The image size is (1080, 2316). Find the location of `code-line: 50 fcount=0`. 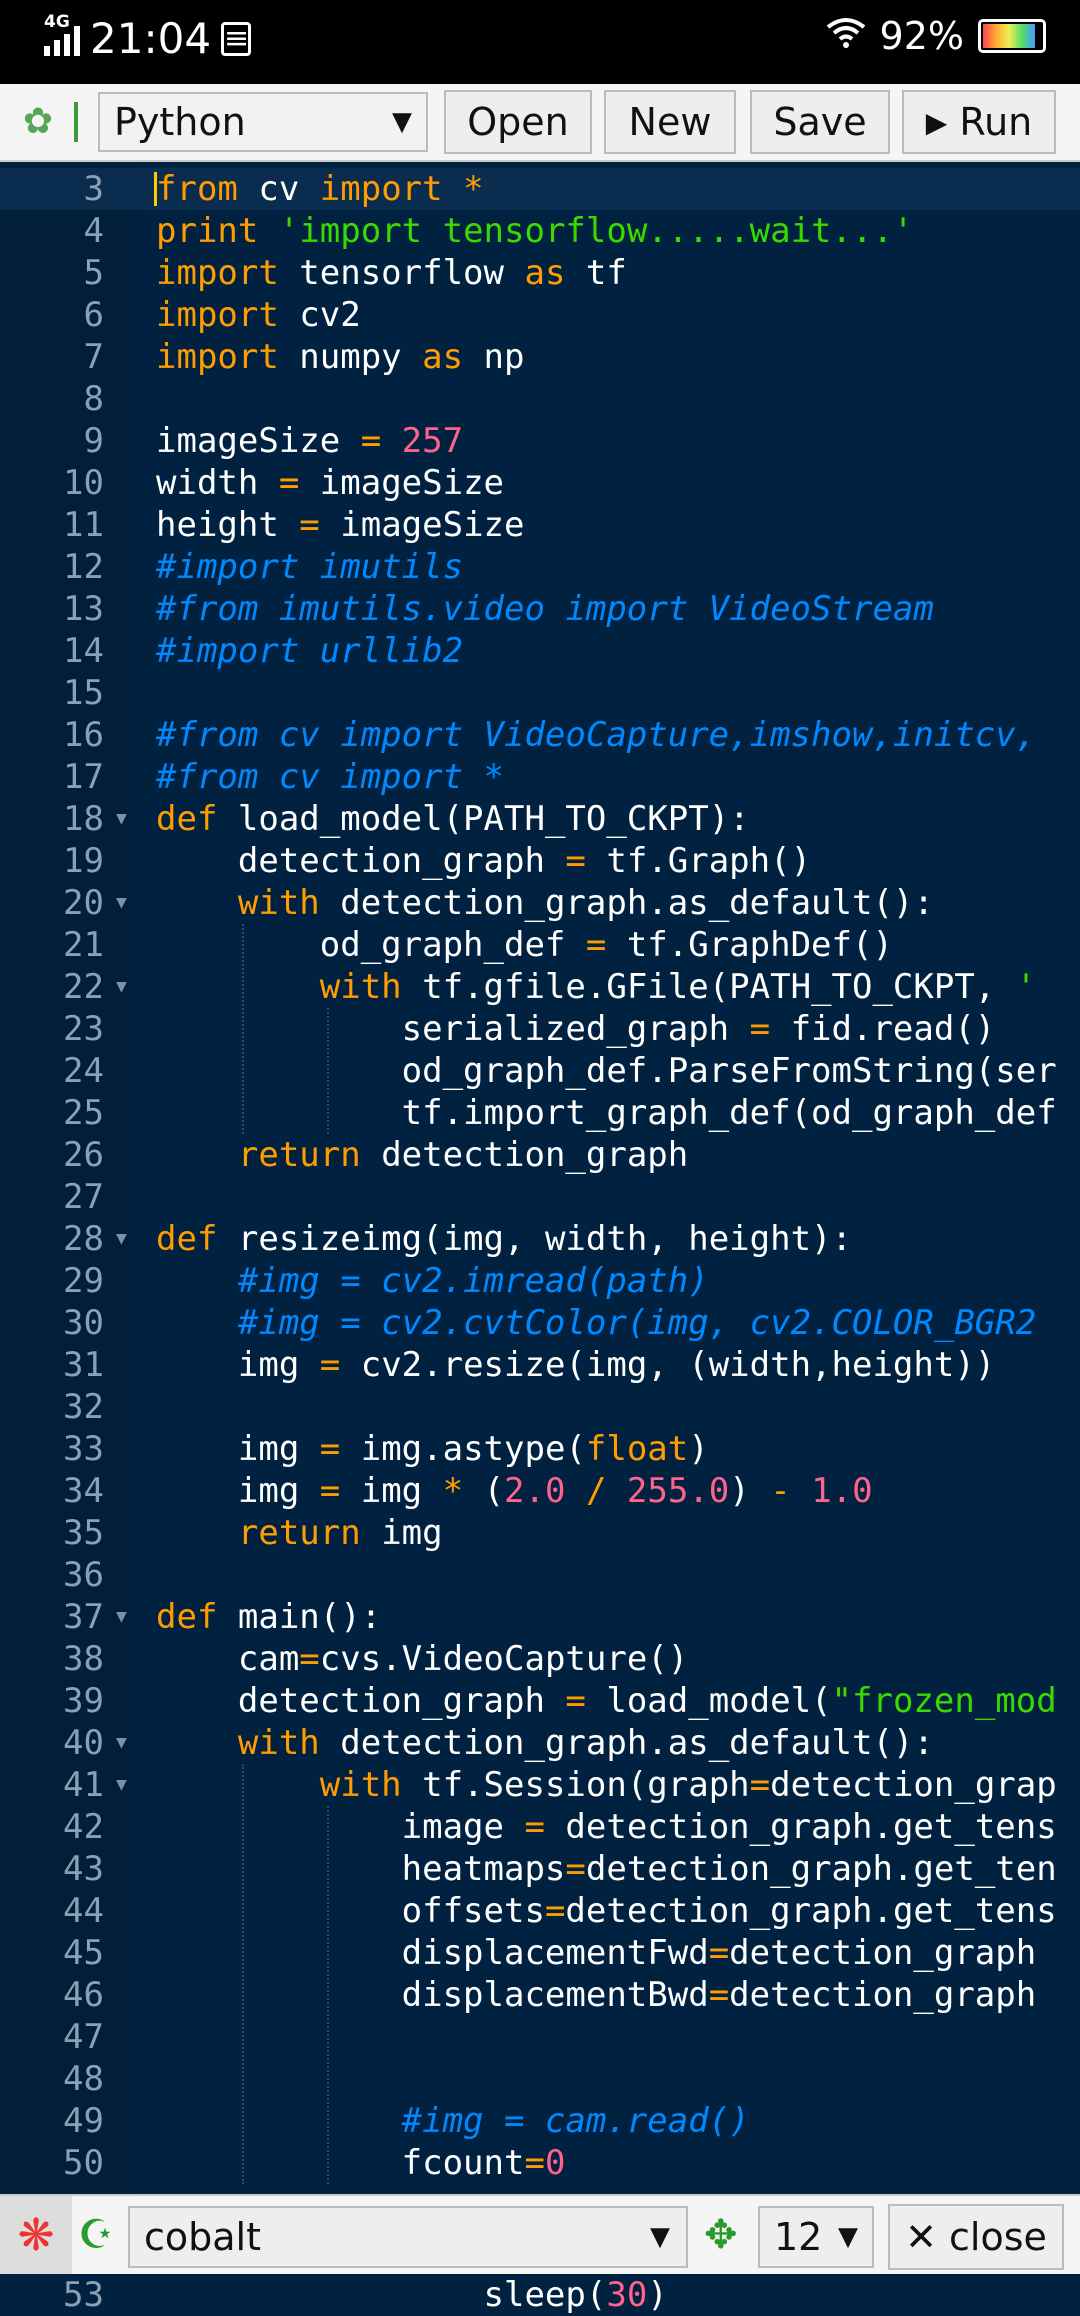

code-line: 50 fcount=0 is located at coordinates (540, 2163).